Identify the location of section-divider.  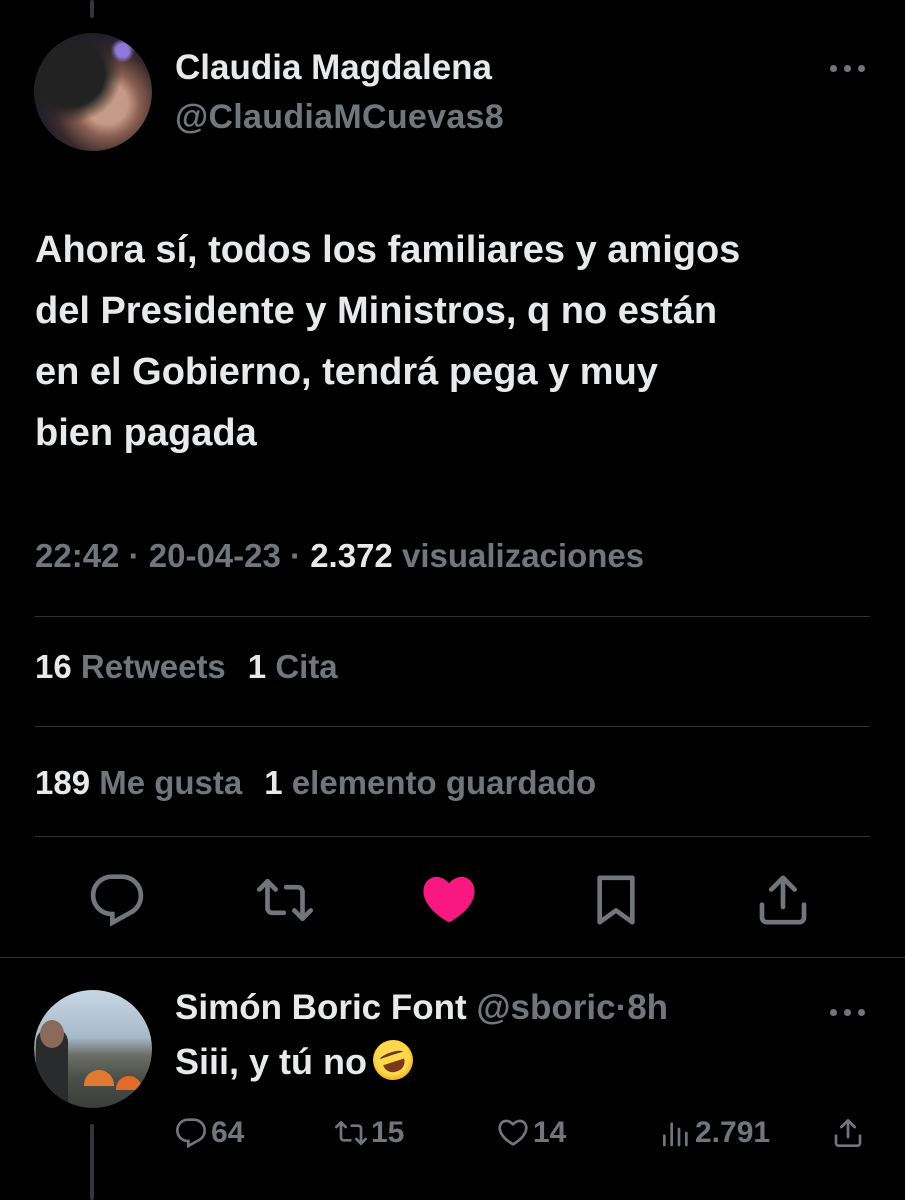
(452, 957).